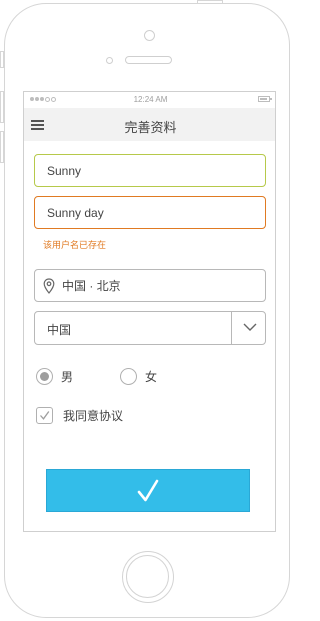 The image size is (320, 621). I want to click on username-input, so click(150, 212).